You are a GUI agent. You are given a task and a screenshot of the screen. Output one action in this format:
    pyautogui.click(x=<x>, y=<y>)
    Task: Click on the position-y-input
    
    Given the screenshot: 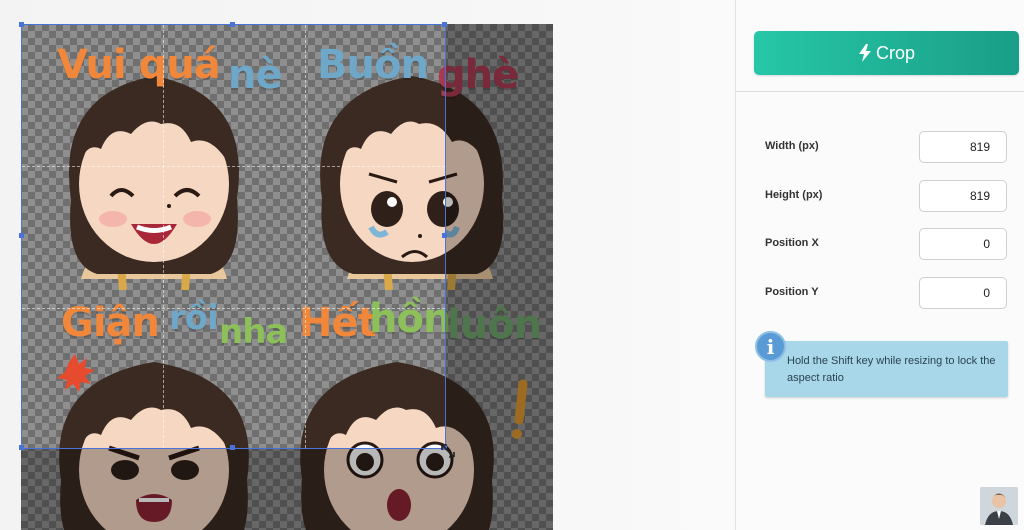 What is the action you would take?
    pyautogui.click(x=963, y=293)
    